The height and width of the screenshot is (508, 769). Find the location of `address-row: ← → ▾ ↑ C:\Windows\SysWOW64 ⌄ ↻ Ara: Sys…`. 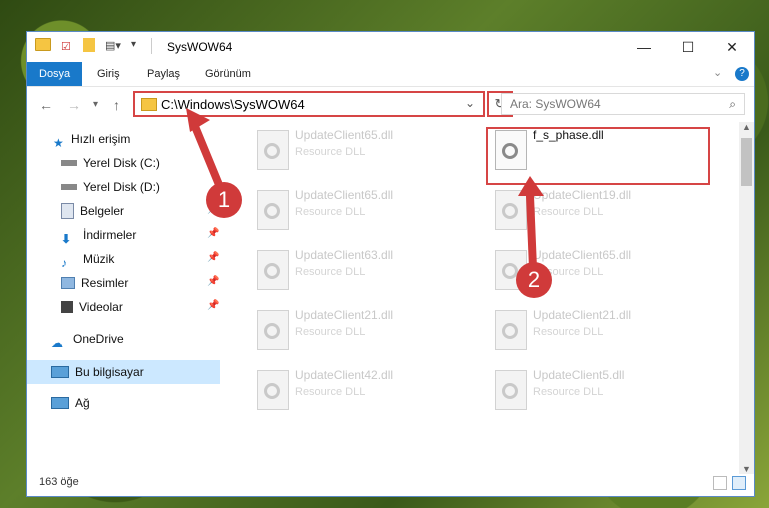

address-row: ← → ▾ ↑ C:\Windows\SysWOW64 ⌄ ↻ Ara: Sys… is located at coordinates (390, 104).